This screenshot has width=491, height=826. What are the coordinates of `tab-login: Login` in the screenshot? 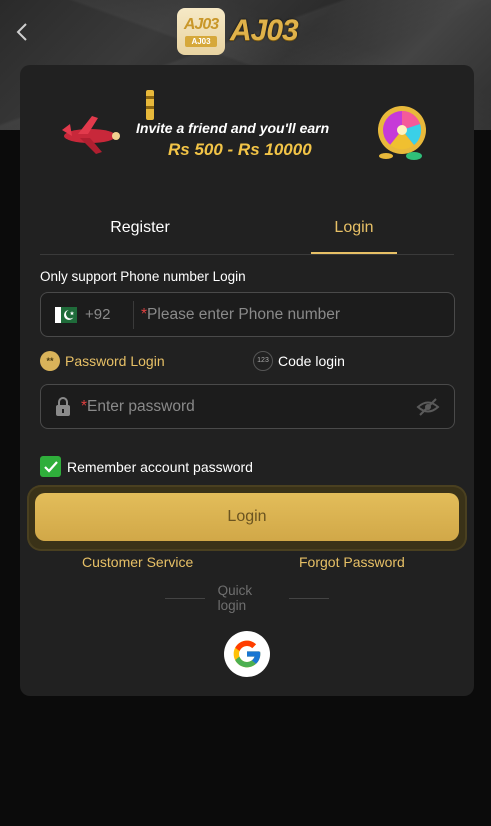 It's located at (354, 233).